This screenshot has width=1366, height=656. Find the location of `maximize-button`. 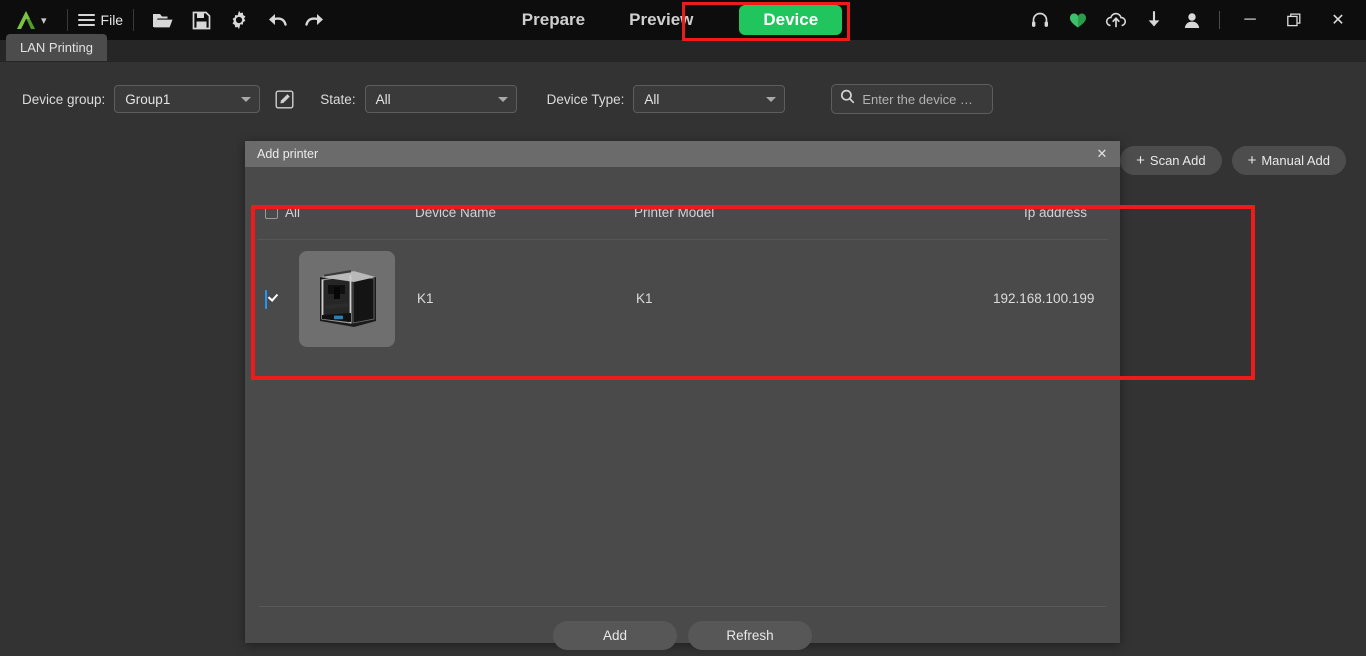

maximize-button is located at coordinates (1294, 20).